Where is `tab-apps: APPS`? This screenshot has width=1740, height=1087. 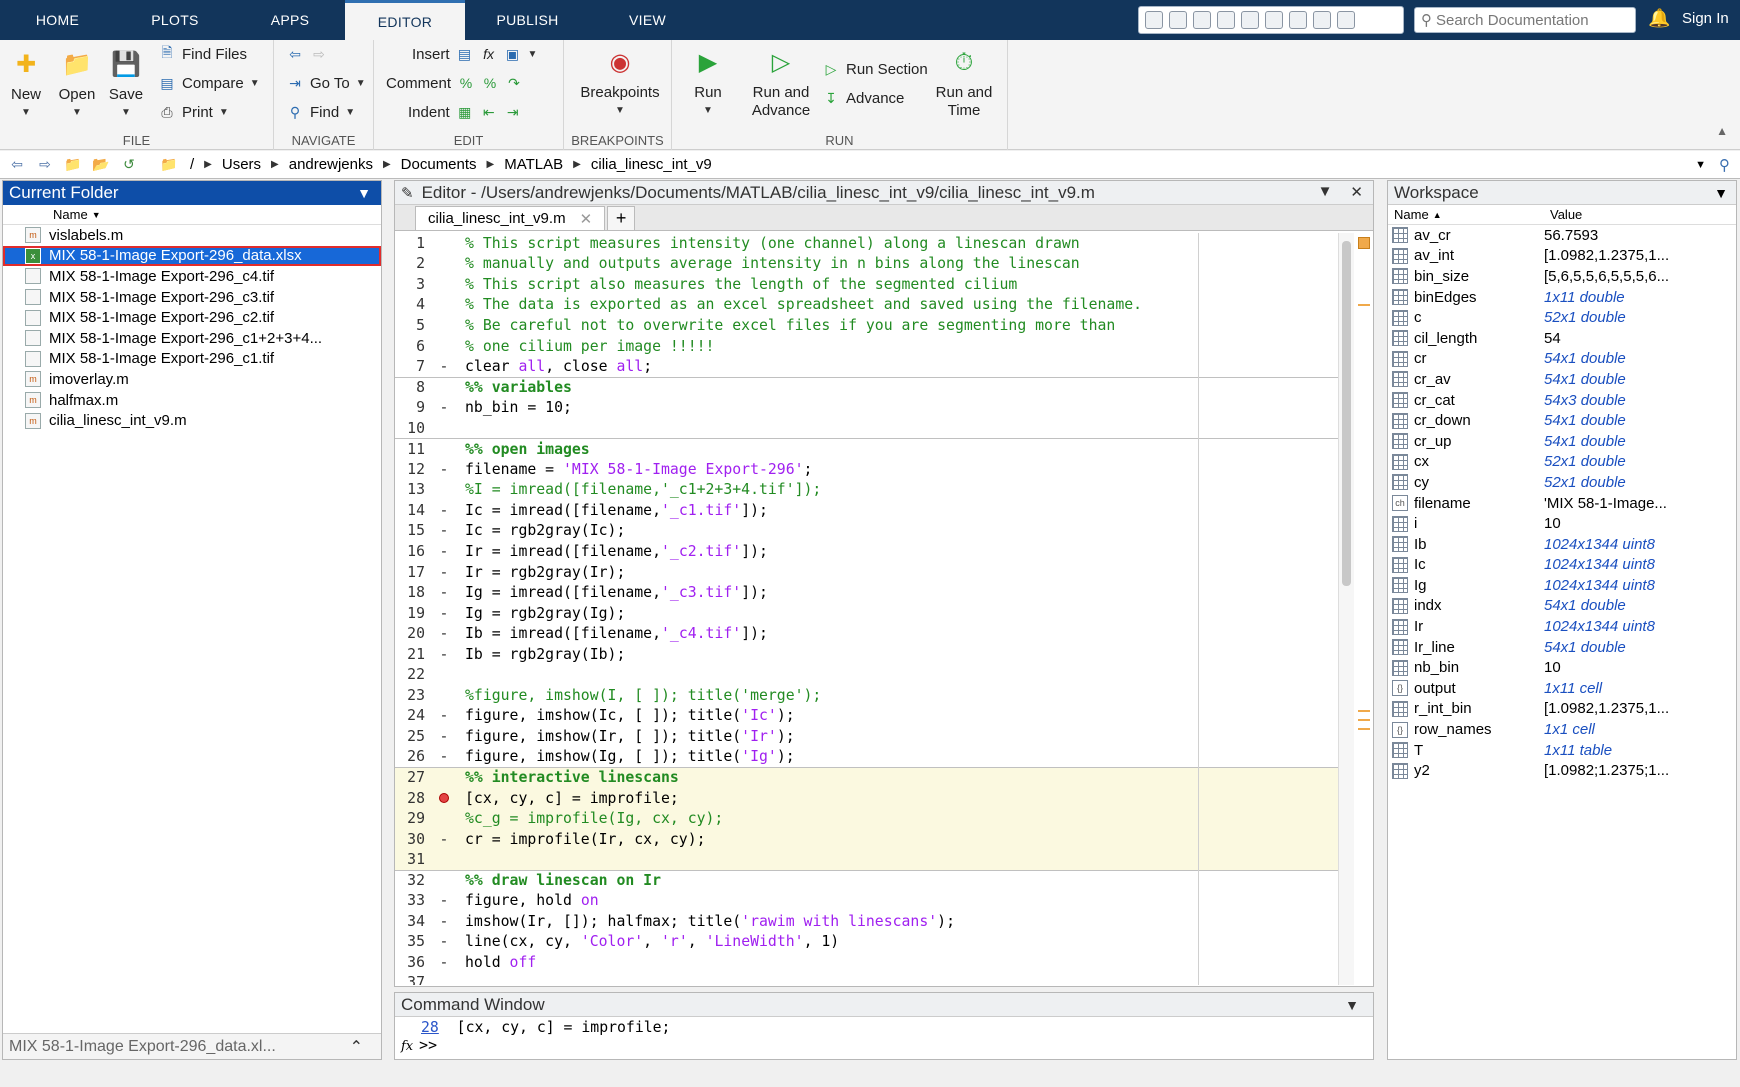 tab-apps: APPS is located at coordinates (290, 20).